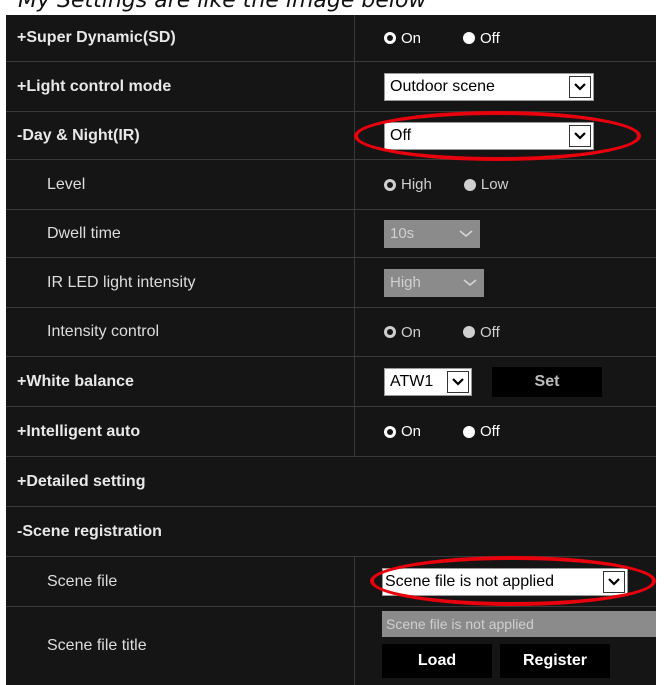 The height and width of the screenshot is (685, 672). I want to click on row-white-balance: +White balance ATW1 Set, so click(331, 382).